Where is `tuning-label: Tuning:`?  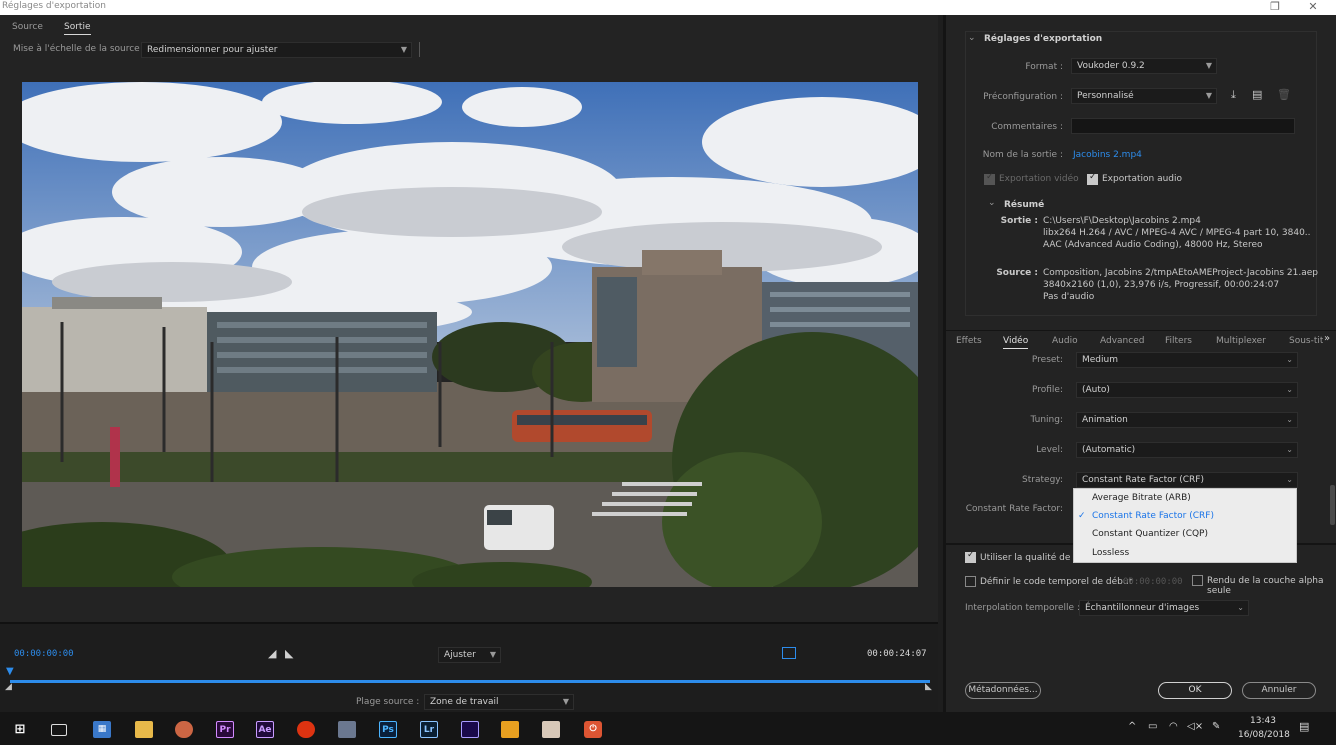
tuning-label: Tuning: is located at coordinates (1047, 420).